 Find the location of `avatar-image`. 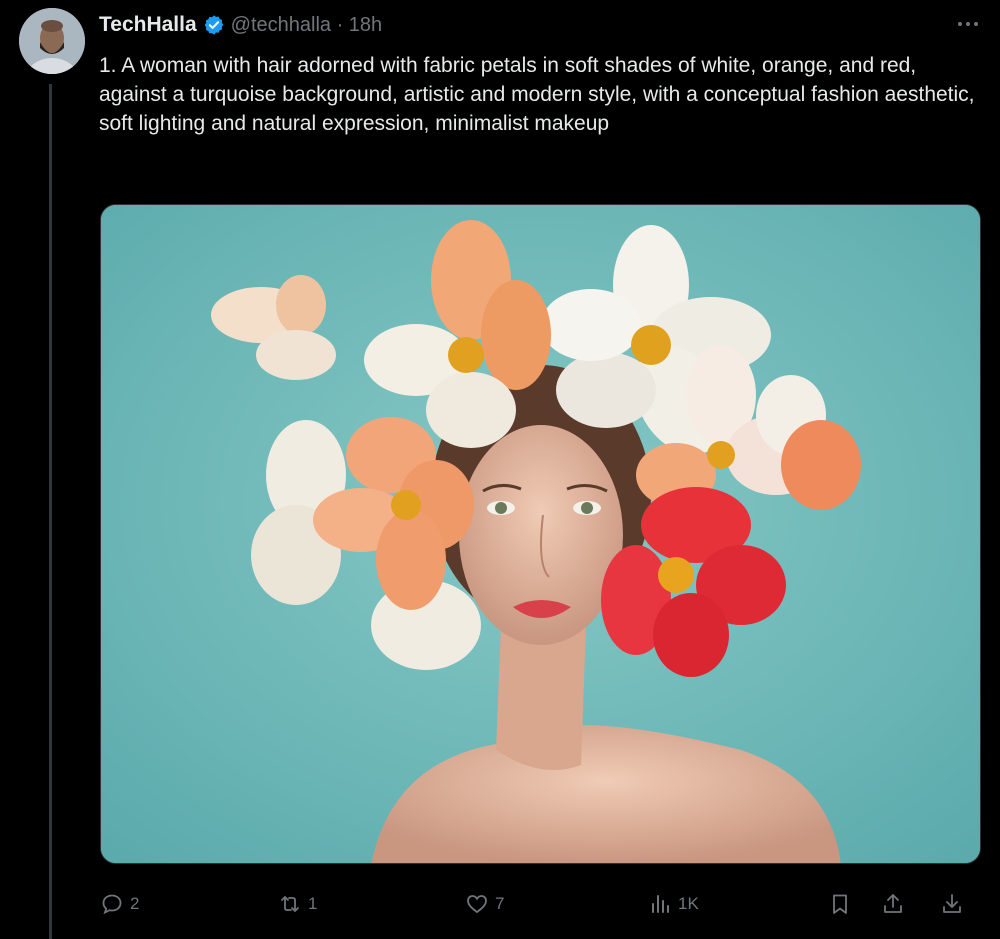

avatar-image is located at coordinates (52, 41).